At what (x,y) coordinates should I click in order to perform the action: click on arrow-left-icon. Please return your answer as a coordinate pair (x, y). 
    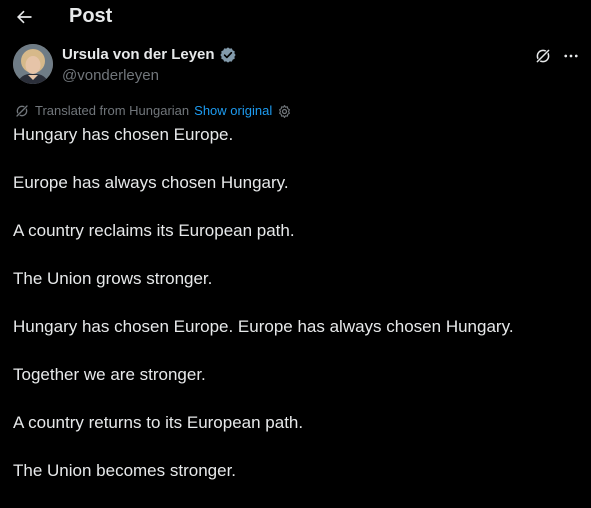
    Looking at the image, I should click on (24, 17).